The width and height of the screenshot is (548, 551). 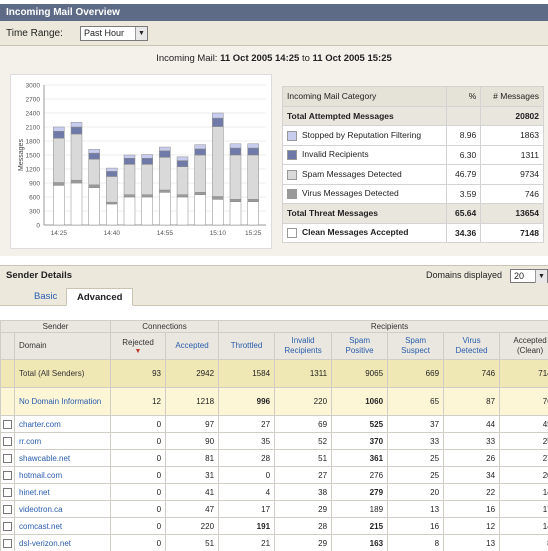 I want to click on cell-invalid: 27, so click(x=303, y=475).